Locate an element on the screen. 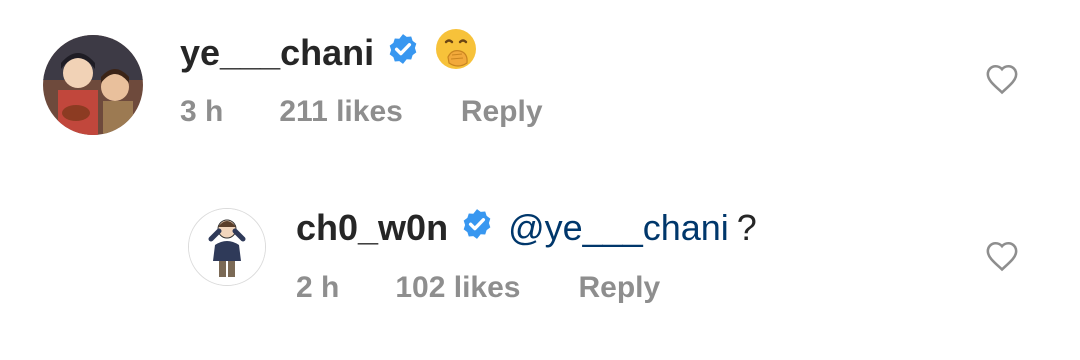 The image size is (1080, 360). mention-link: @ye___chani is located at coordinates (618, 228).